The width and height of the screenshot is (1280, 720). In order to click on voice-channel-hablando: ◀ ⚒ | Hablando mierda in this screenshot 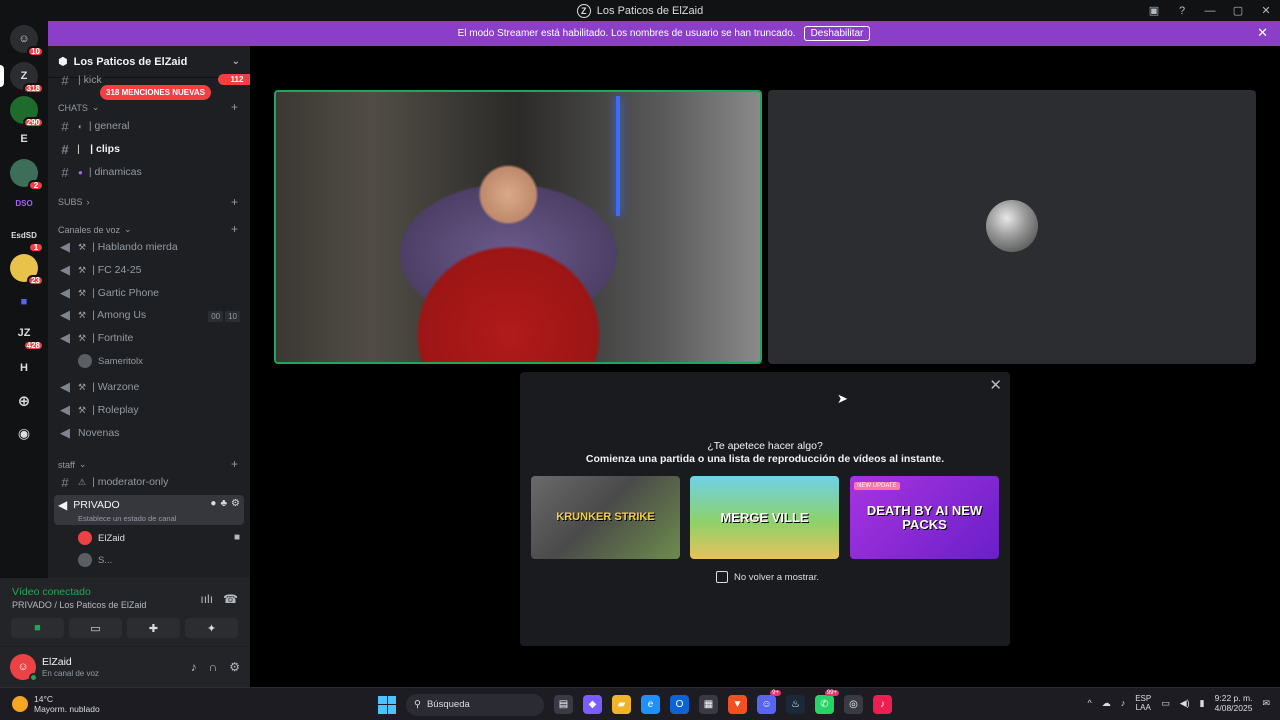, I will do `click(118, 247)`.